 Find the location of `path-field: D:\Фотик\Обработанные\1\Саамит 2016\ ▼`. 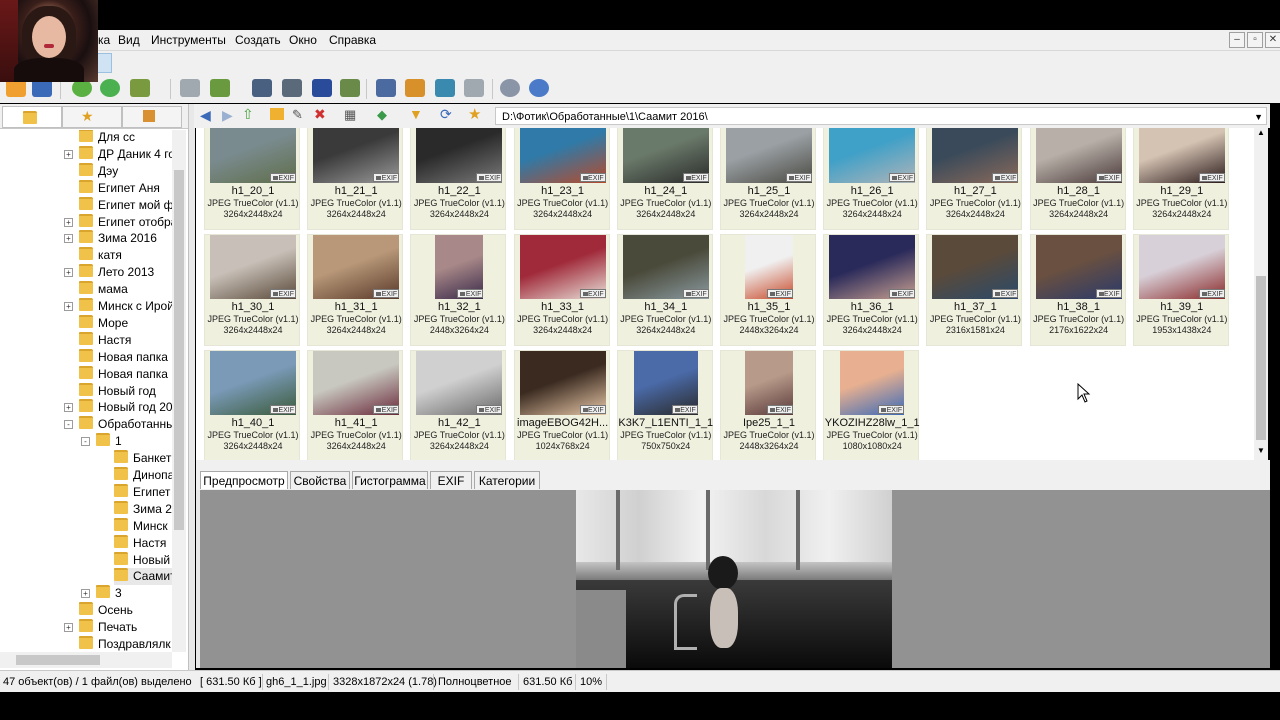

path-field: D:\Фотик\Обработанные\1\Саамит 2016\ ▼ is located at coordinates (881, 116).